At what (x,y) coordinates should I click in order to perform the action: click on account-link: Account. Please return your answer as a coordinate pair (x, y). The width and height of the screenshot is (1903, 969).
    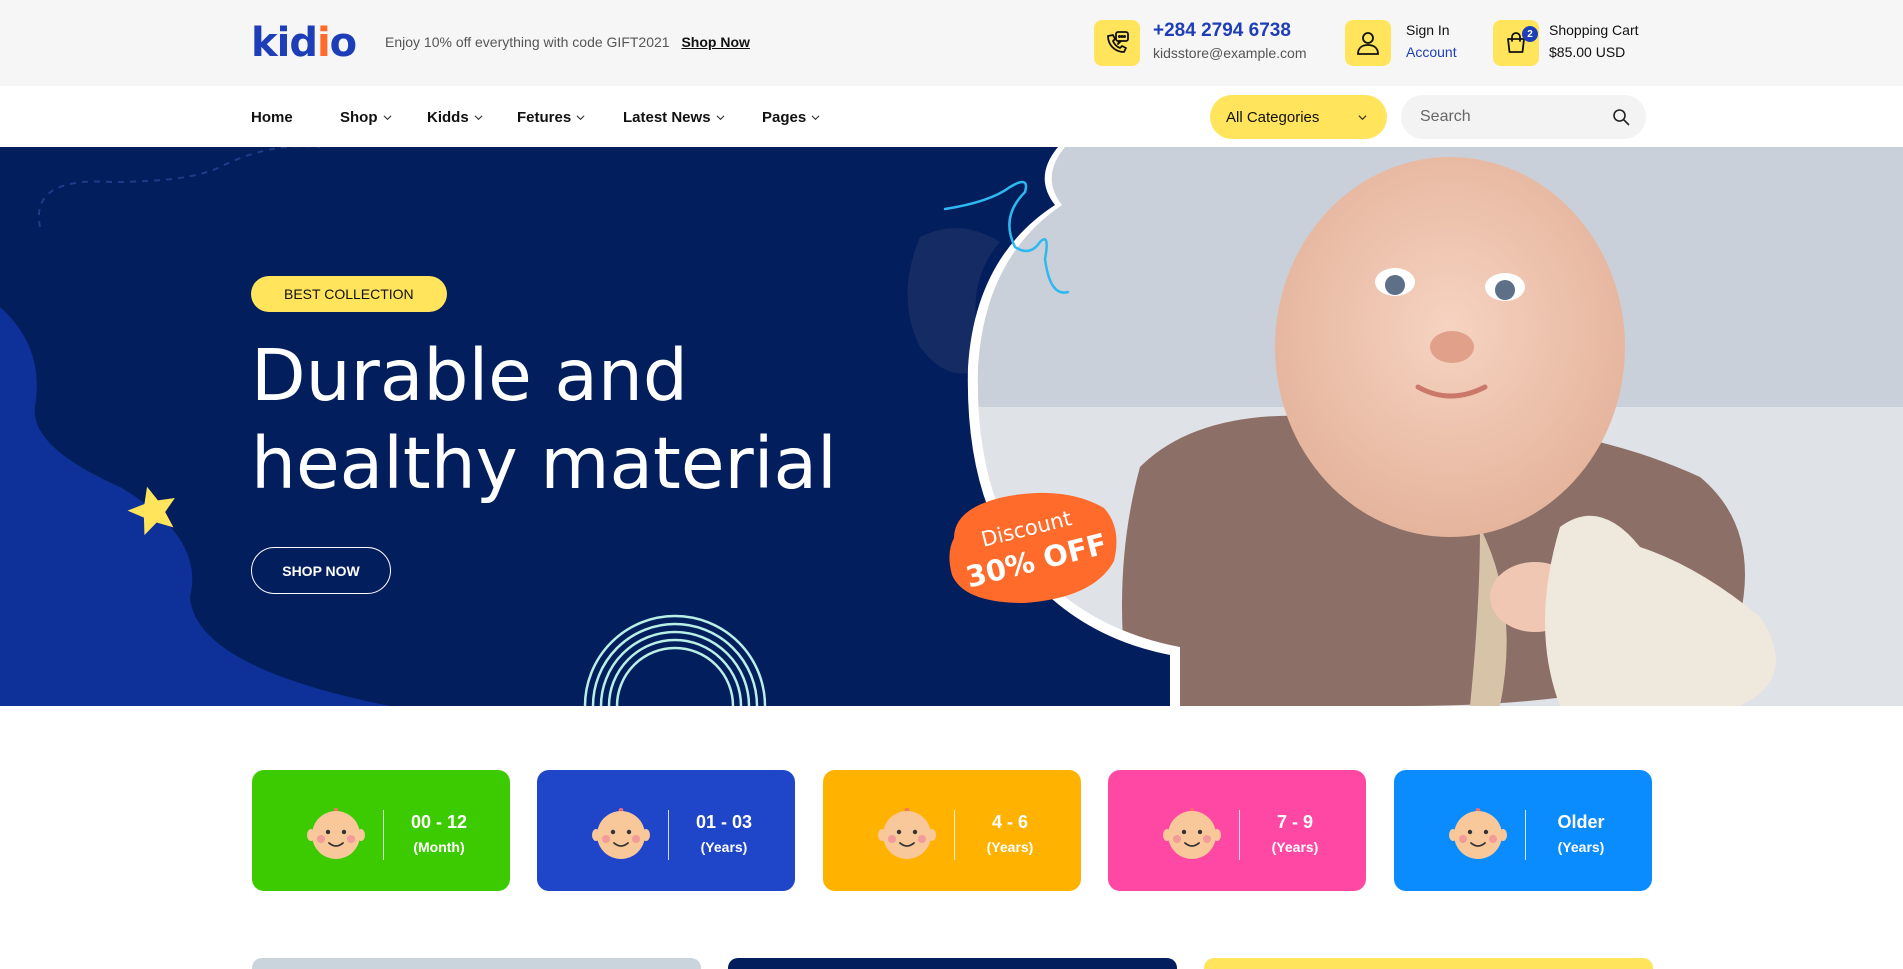
    Looking at the image, I should click on (1431, 52).